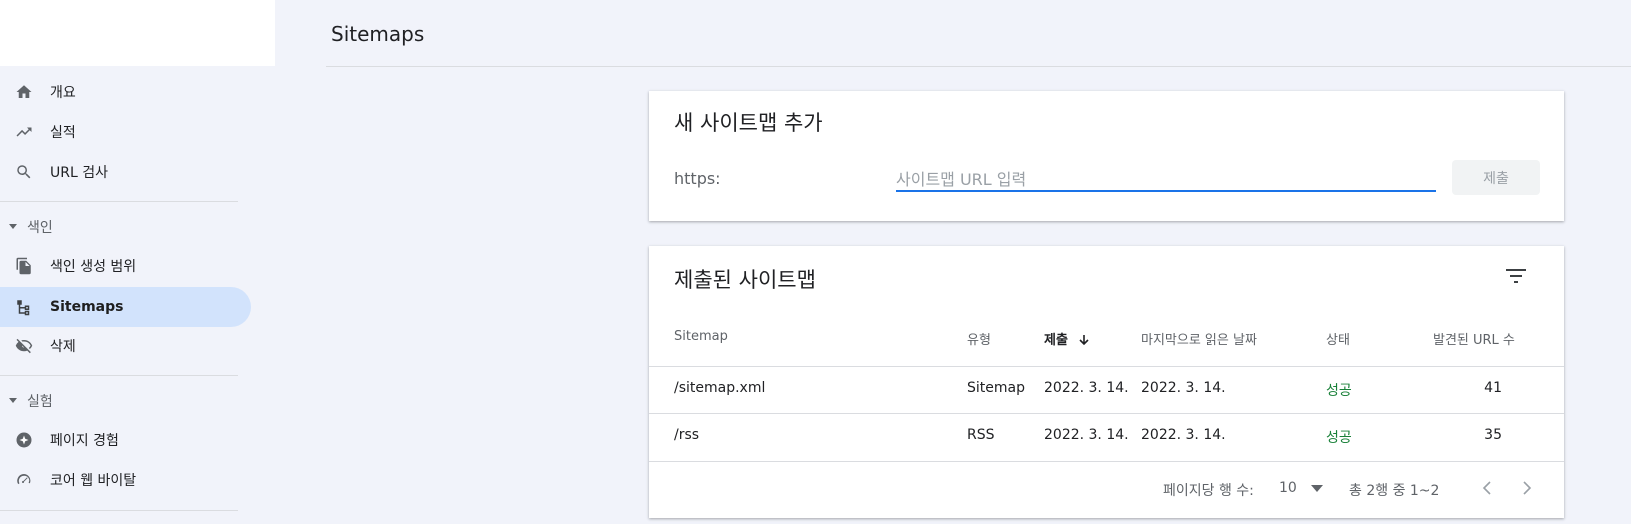 Image resolution: width=1631 pixels, height=524 pixels. I want to click on sidebar-item-label: Sitemaps, so click(87, 307).